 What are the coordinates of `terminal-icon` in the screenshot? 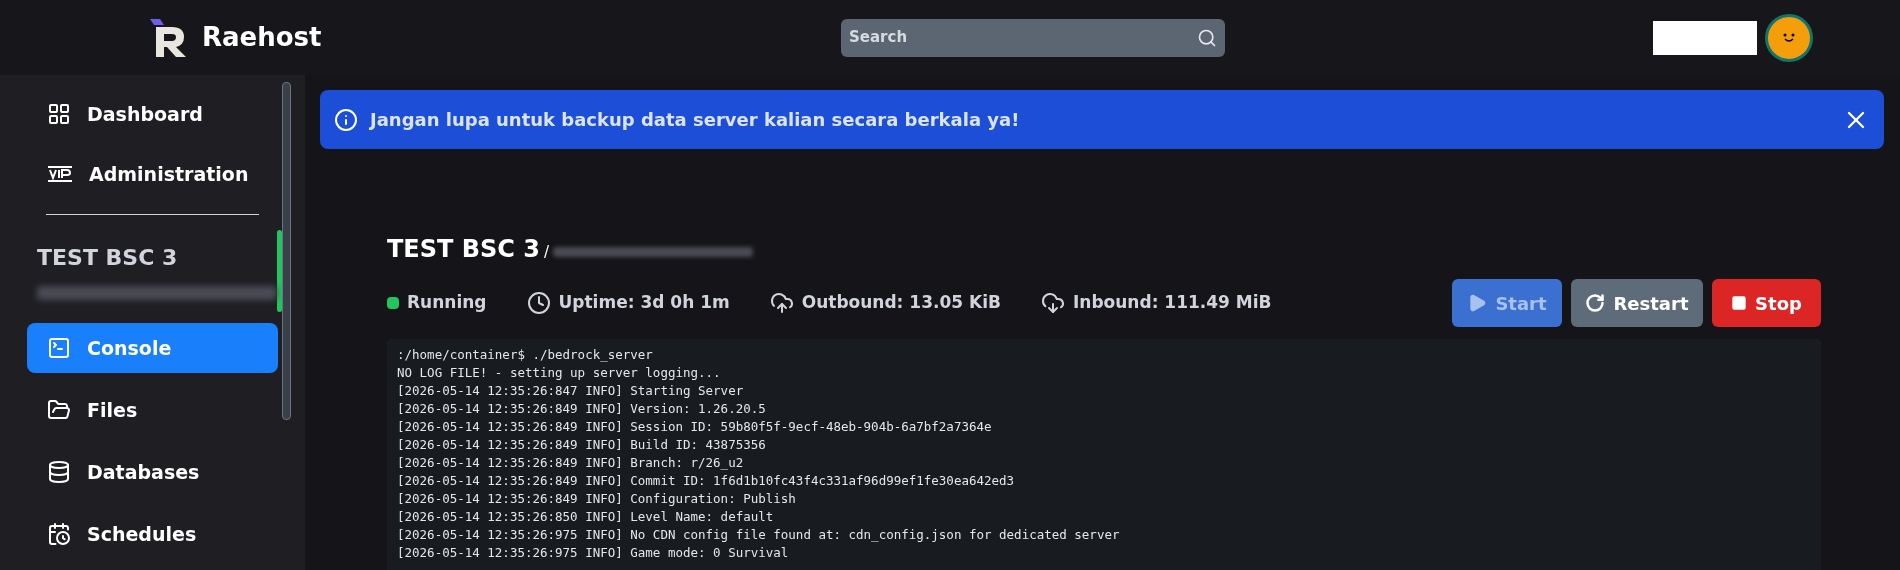 It's located at (59, 348).